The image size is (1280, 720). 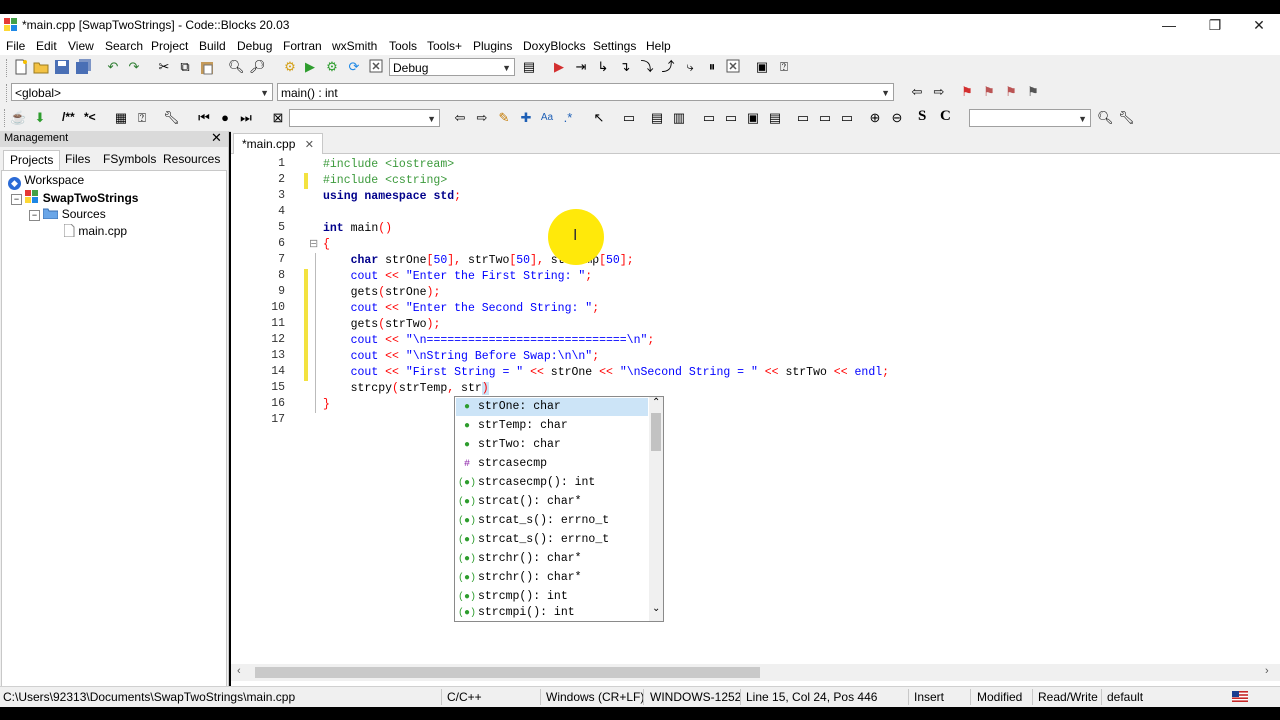 I want to click on menu-edit: Edit, so click(x=46, y=46).